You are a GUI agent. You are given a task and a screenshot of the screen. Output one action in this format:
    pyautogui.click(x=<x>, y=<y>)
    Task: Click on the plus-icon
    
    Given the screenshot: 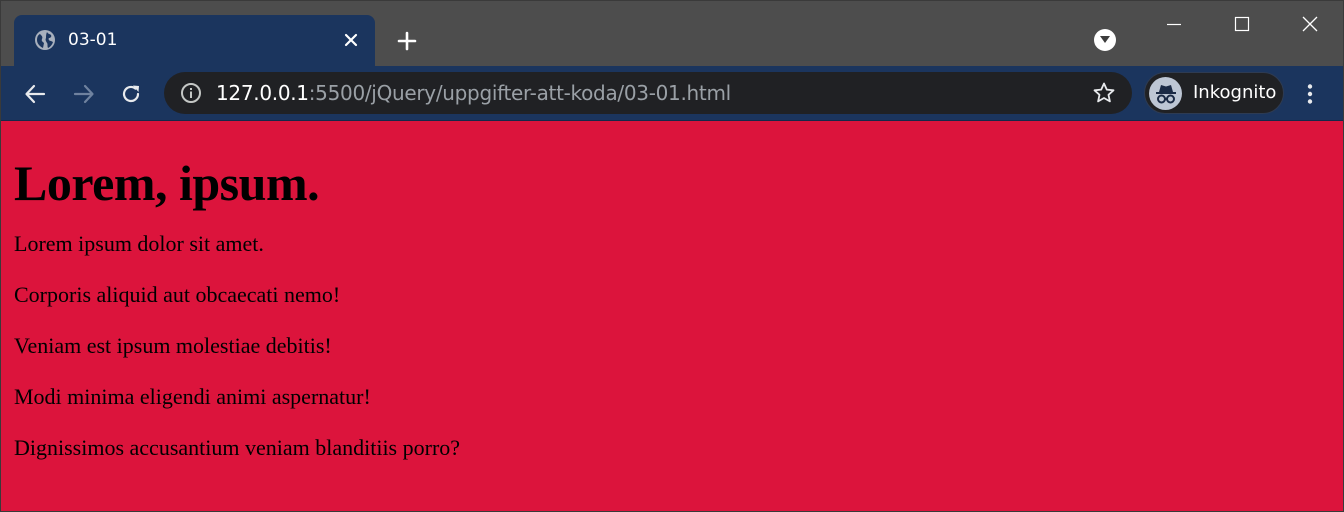 What is the action you would take?
    pyautogui.click(x=407, y=41)
    